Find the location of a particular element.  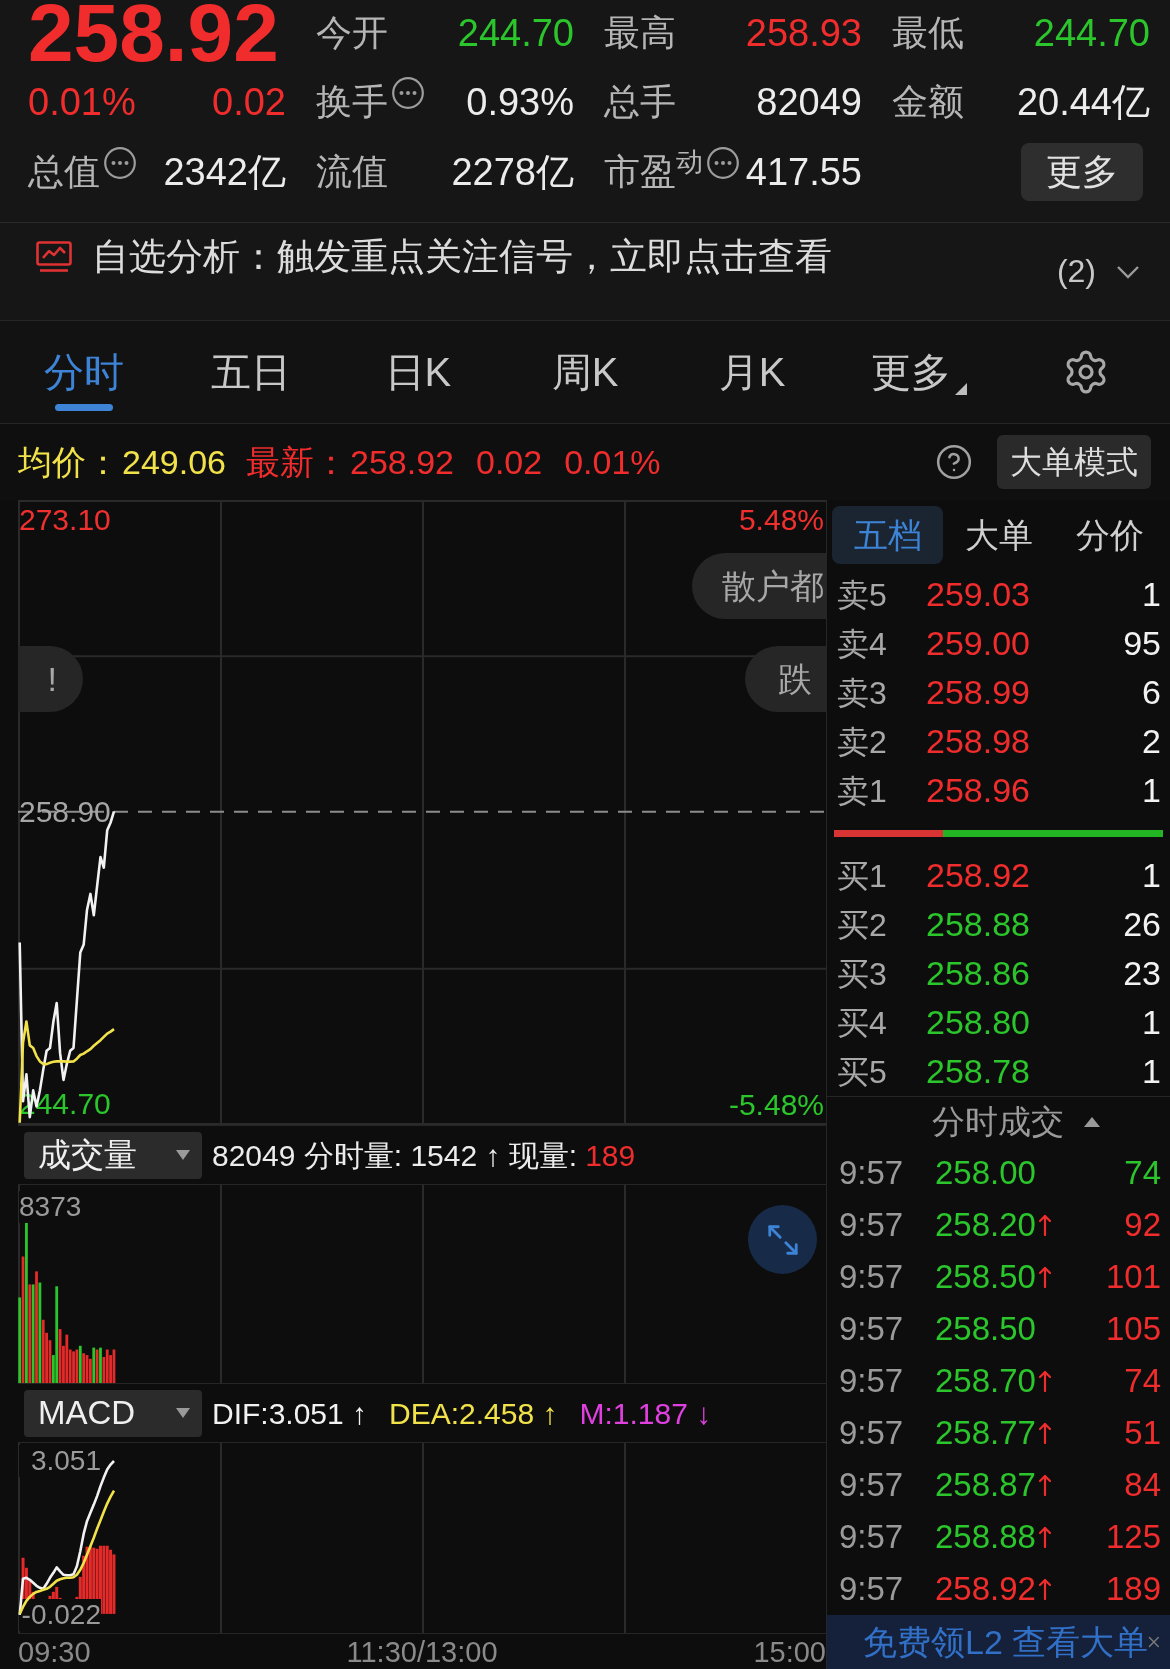

order-price: 258.96 is located at coordinates (978, 790).